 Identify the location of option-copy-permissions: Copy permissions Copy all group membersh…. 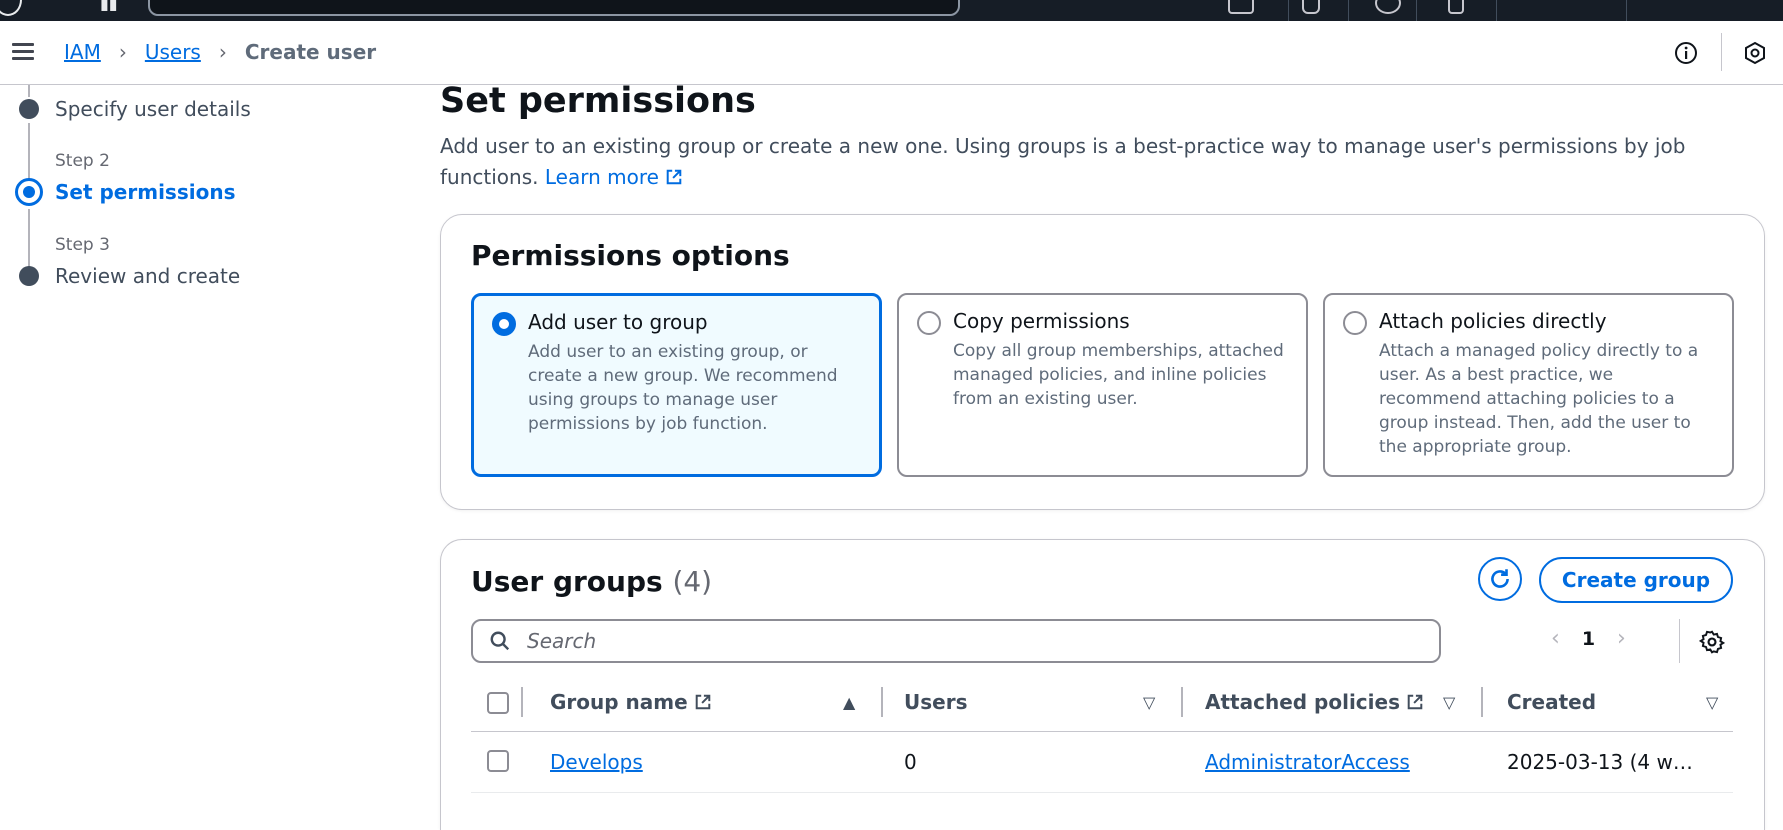
(1102, 385).